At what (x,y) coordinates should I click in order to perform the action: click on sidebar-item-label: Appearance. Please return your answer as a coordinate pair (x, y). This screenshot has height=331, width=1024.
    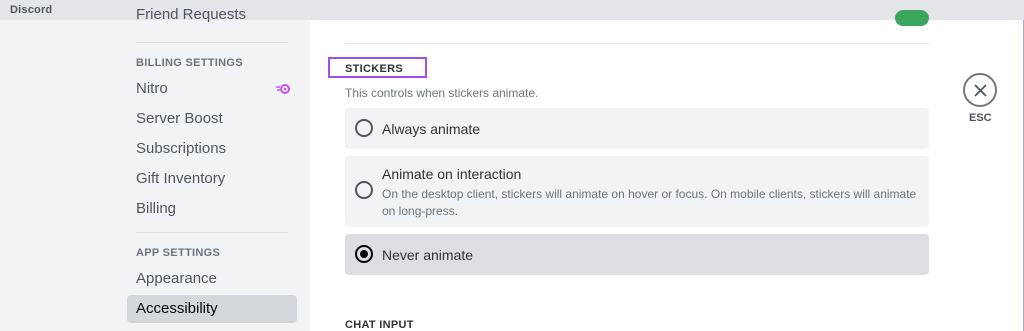
    Looking at the image, I should click on (176, 278).